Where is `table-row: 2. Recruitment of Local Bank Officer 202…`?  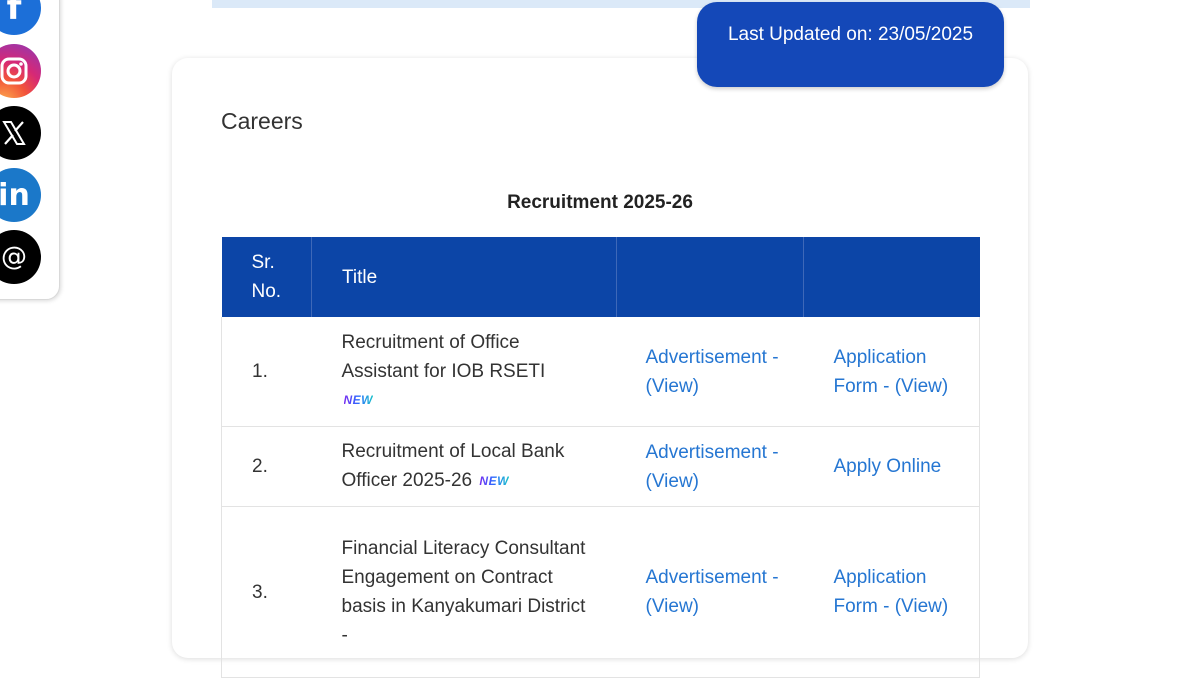 table-row: 2. Recruitment of Local Bank Officer 202… is located at coordinates (600, 466).